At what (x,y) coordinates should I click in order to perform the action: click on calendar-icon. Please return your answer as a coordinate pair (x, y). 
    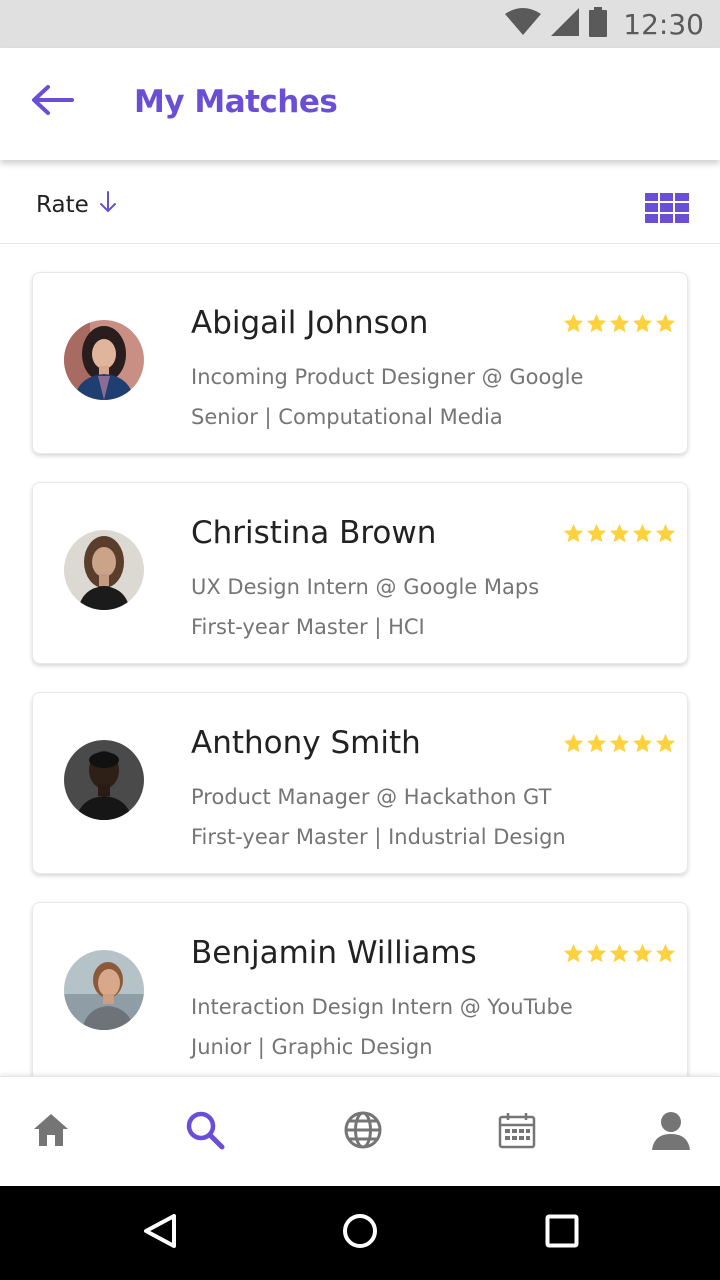
    Looking at the image, I should click on (517, 1132).